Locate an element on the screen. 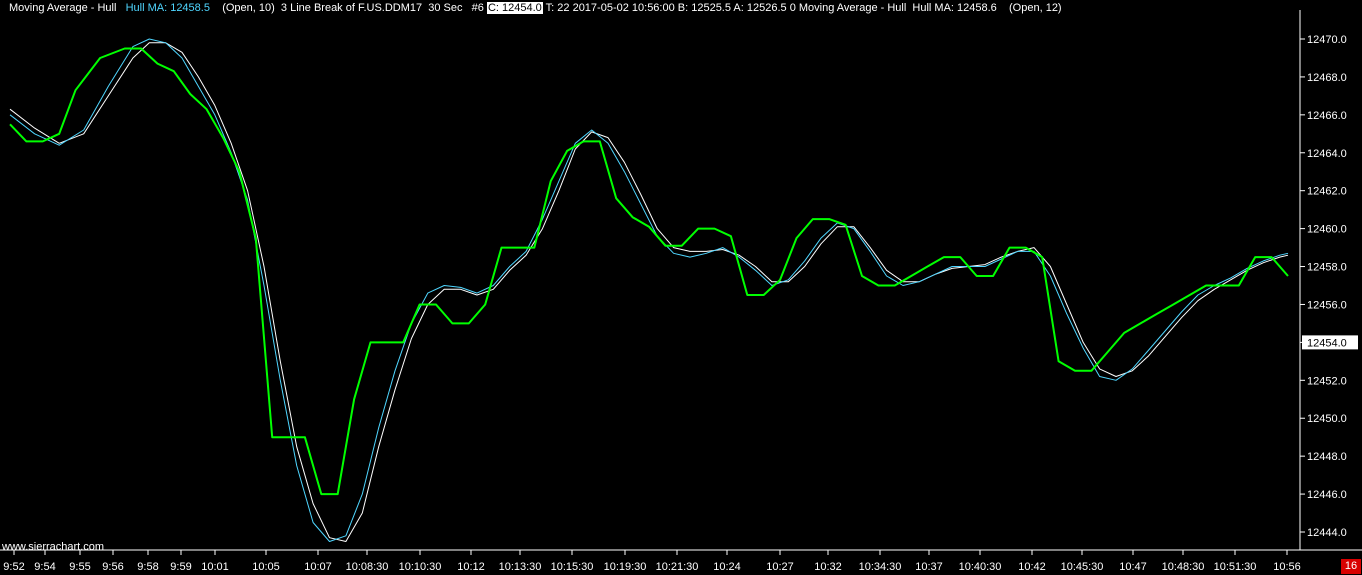 This screenshot has width=1362, height=575. x-tick-label: 9:52 is located at coordinates (13, 567).